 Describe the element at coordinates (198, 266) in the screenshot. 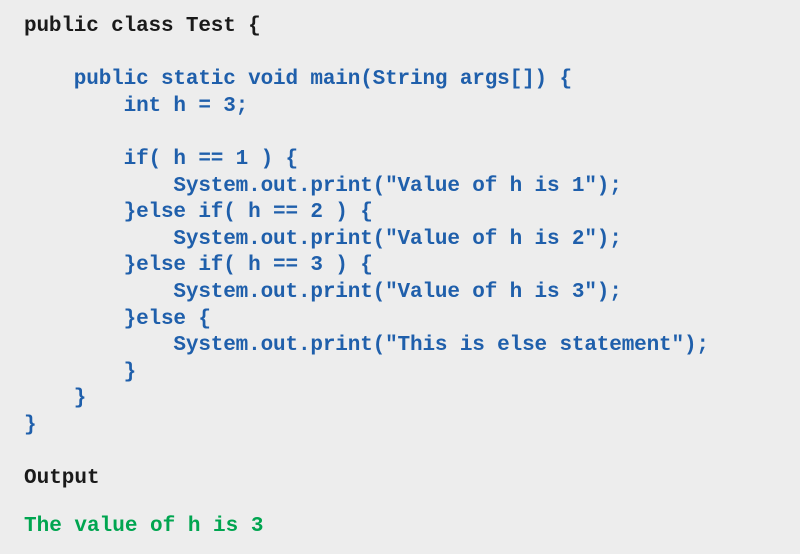

I see `code-line: }else if( h == 3 ) {` at that location.